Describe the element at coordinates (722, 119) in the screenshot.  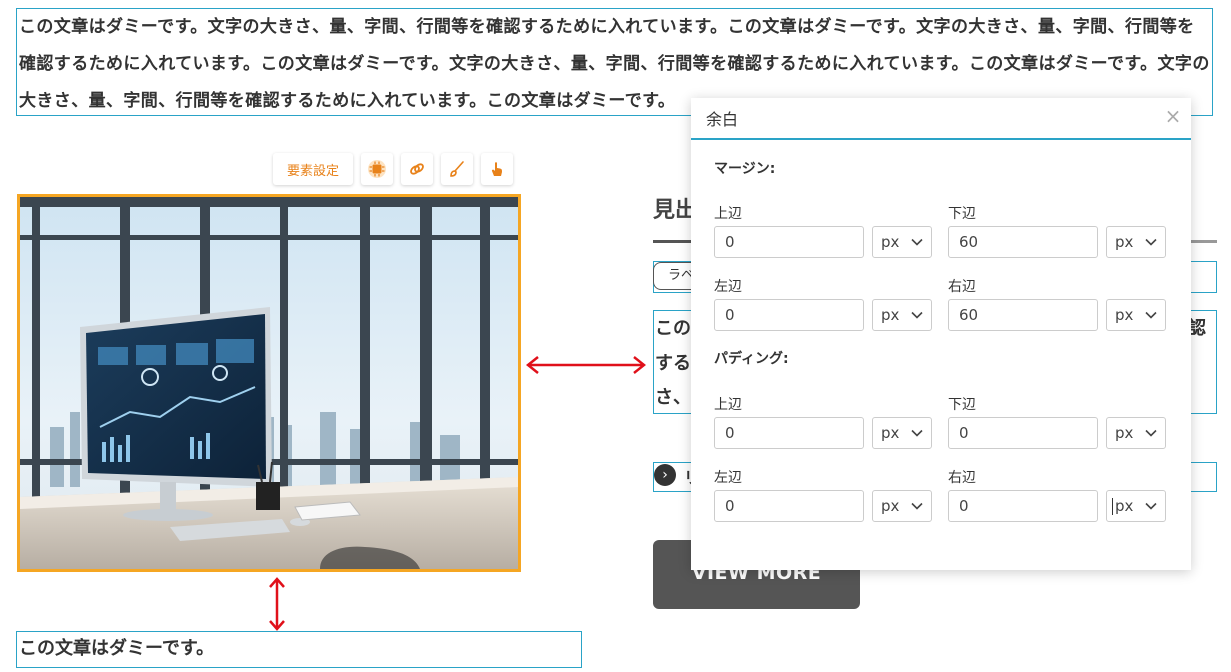
I see `dialog-title: 余白` at that location.